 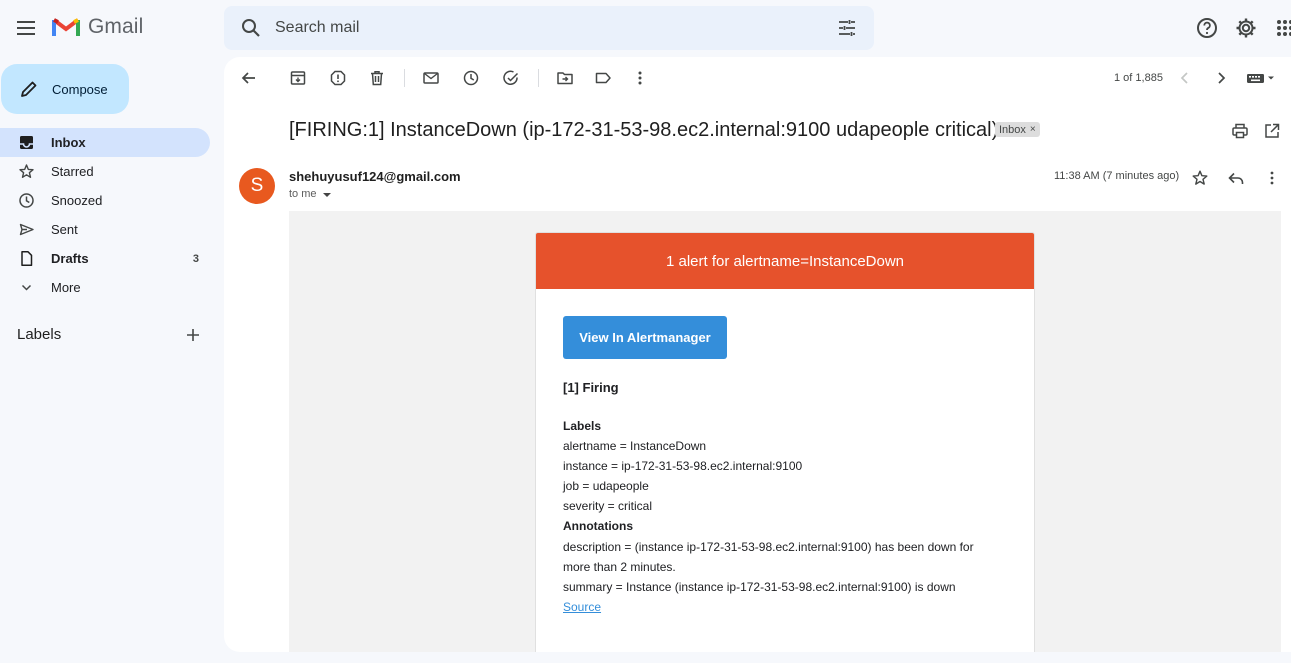 I want to click on annotations-heading: Annotations, so click(x=598, y=526).